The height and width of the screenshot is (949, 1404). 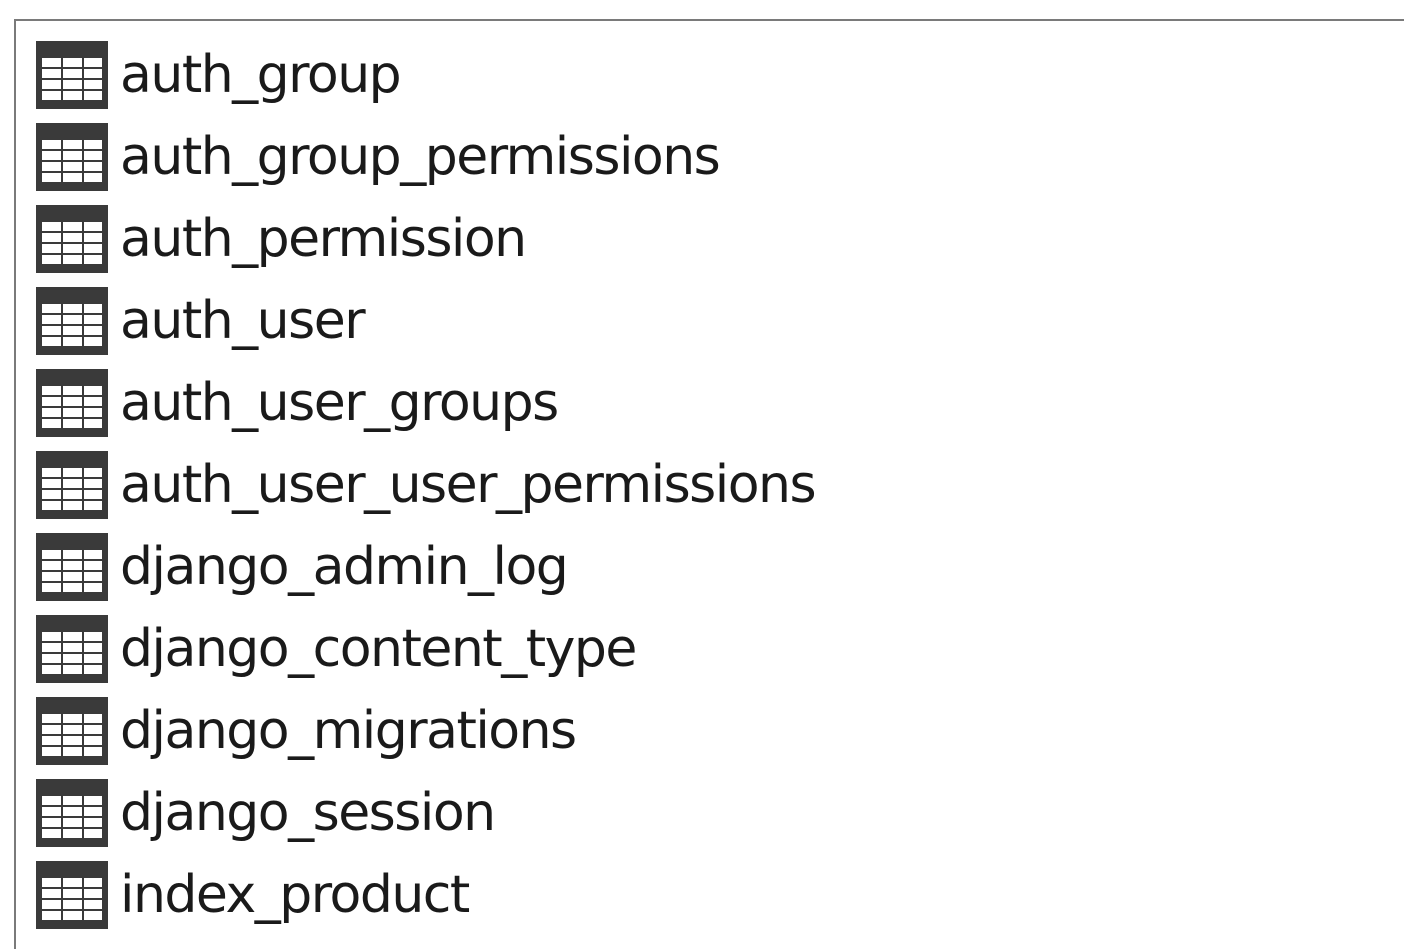 I want to click on table-item: auth_user_groups, so click(x=425, y=403).